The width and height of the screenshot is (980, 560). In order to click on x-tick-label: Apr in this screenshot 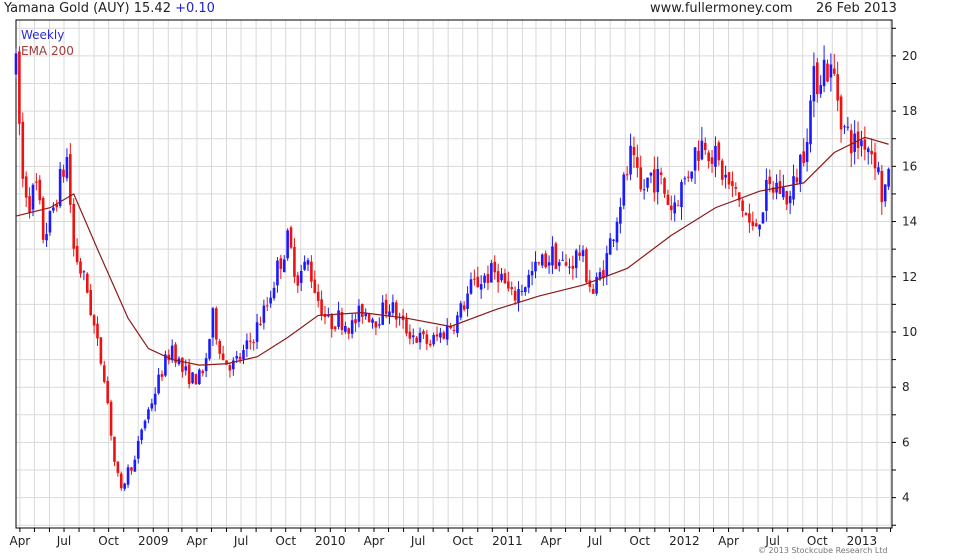, I will do `click(374, 541)`.